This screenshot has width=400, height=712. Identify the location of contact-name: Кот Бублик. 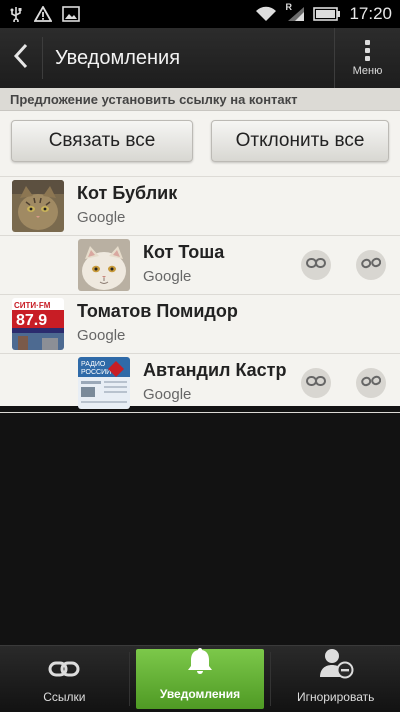
(127, 193).